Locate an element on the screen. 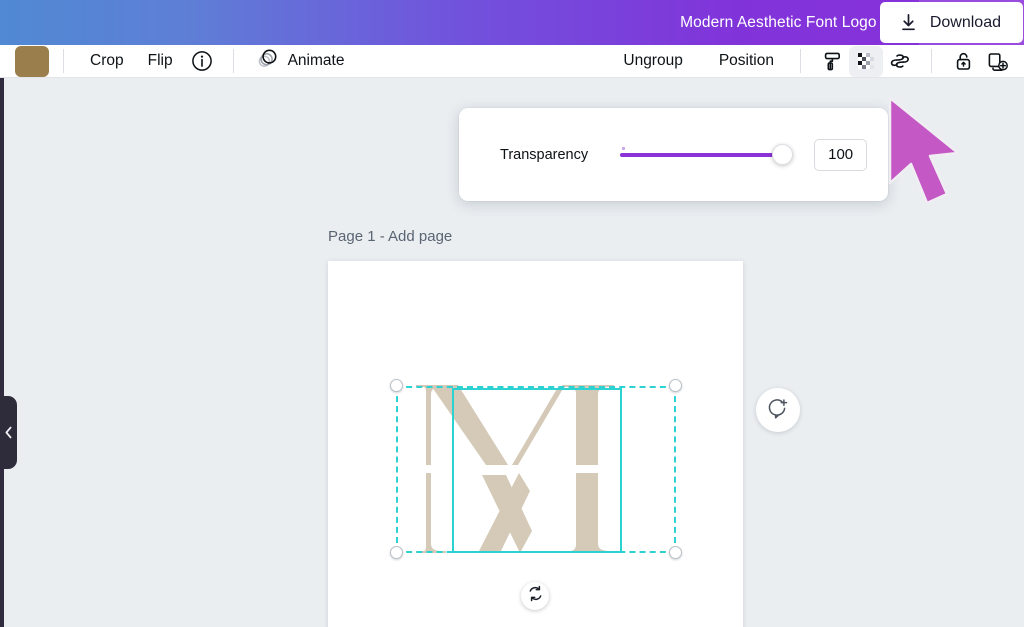 This screenshot has width=1024, height=627. resize-handle-top-left is located at coordinates (396, 385).